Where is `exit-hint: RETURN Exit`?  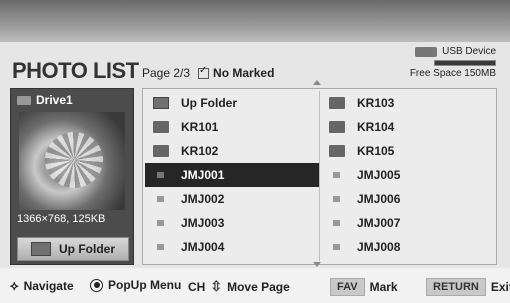 exit-hint: RETURN Exit is located at coordinates (468, 287).